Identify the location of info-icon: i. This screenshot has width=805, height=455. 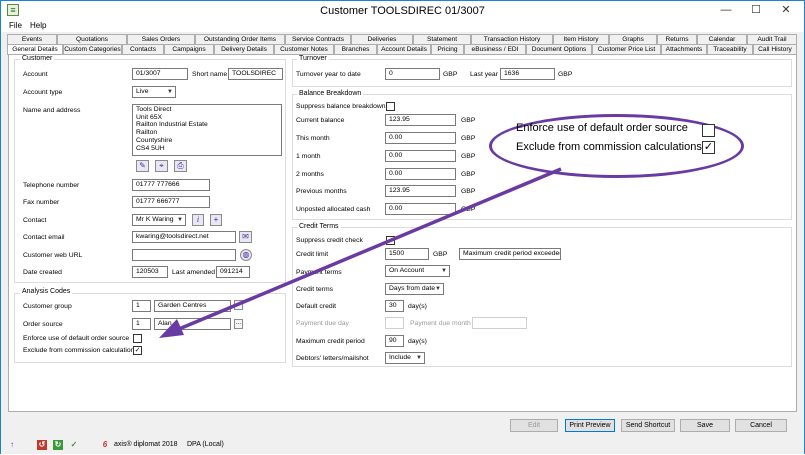
(198, 220).